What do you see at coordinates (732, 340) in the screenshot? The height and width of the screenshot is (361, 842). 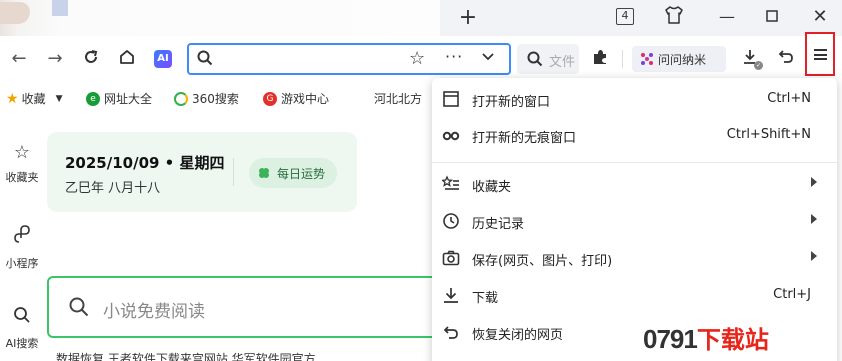 I see `watermark-text: 下载站` at bounding box center [732, 340].